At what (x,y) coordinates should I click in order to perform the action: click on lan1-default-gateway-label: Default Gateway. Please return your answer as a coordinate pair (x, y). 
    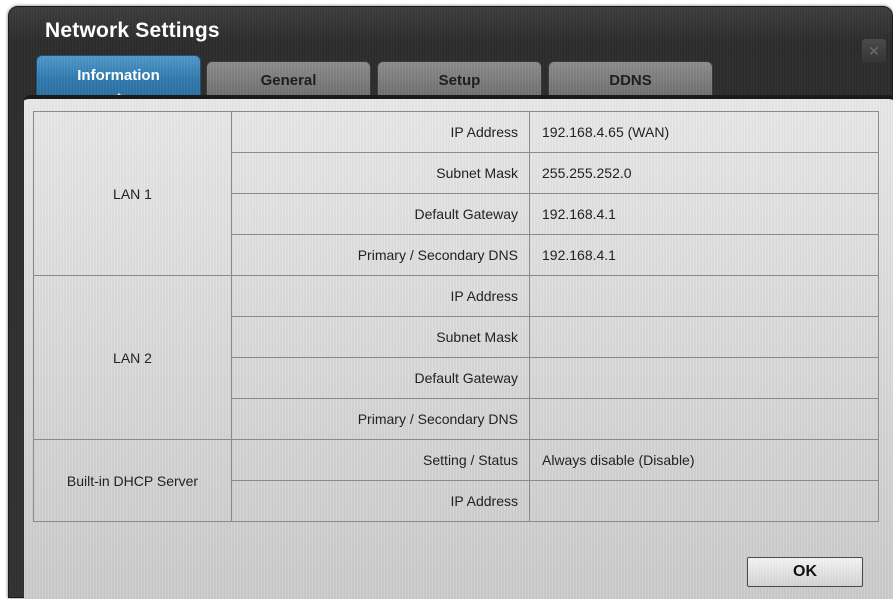
    Looking at the image, I should click on (380, 214).